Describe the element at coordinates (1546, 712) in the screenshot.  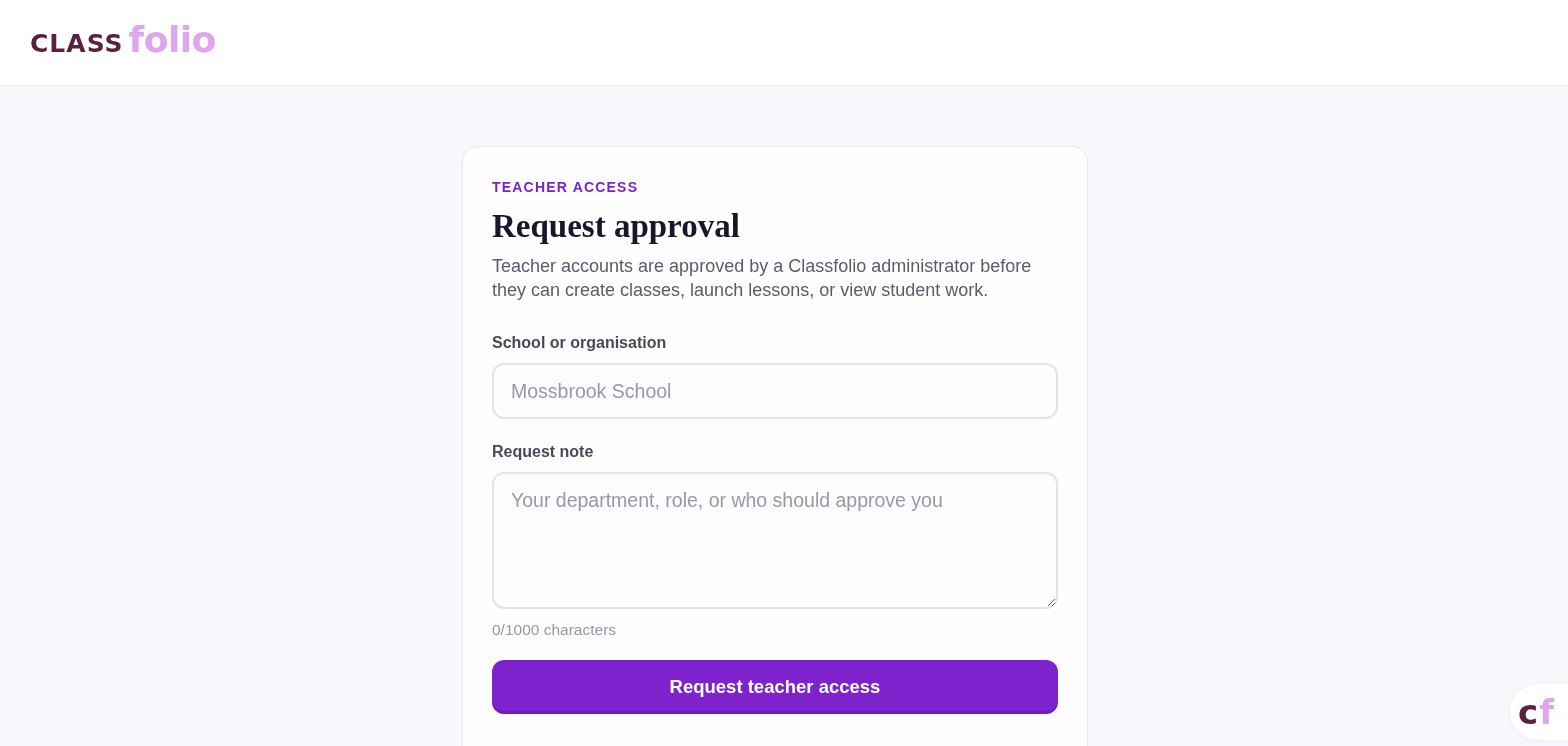
I see `badge-letter: f` at that location.